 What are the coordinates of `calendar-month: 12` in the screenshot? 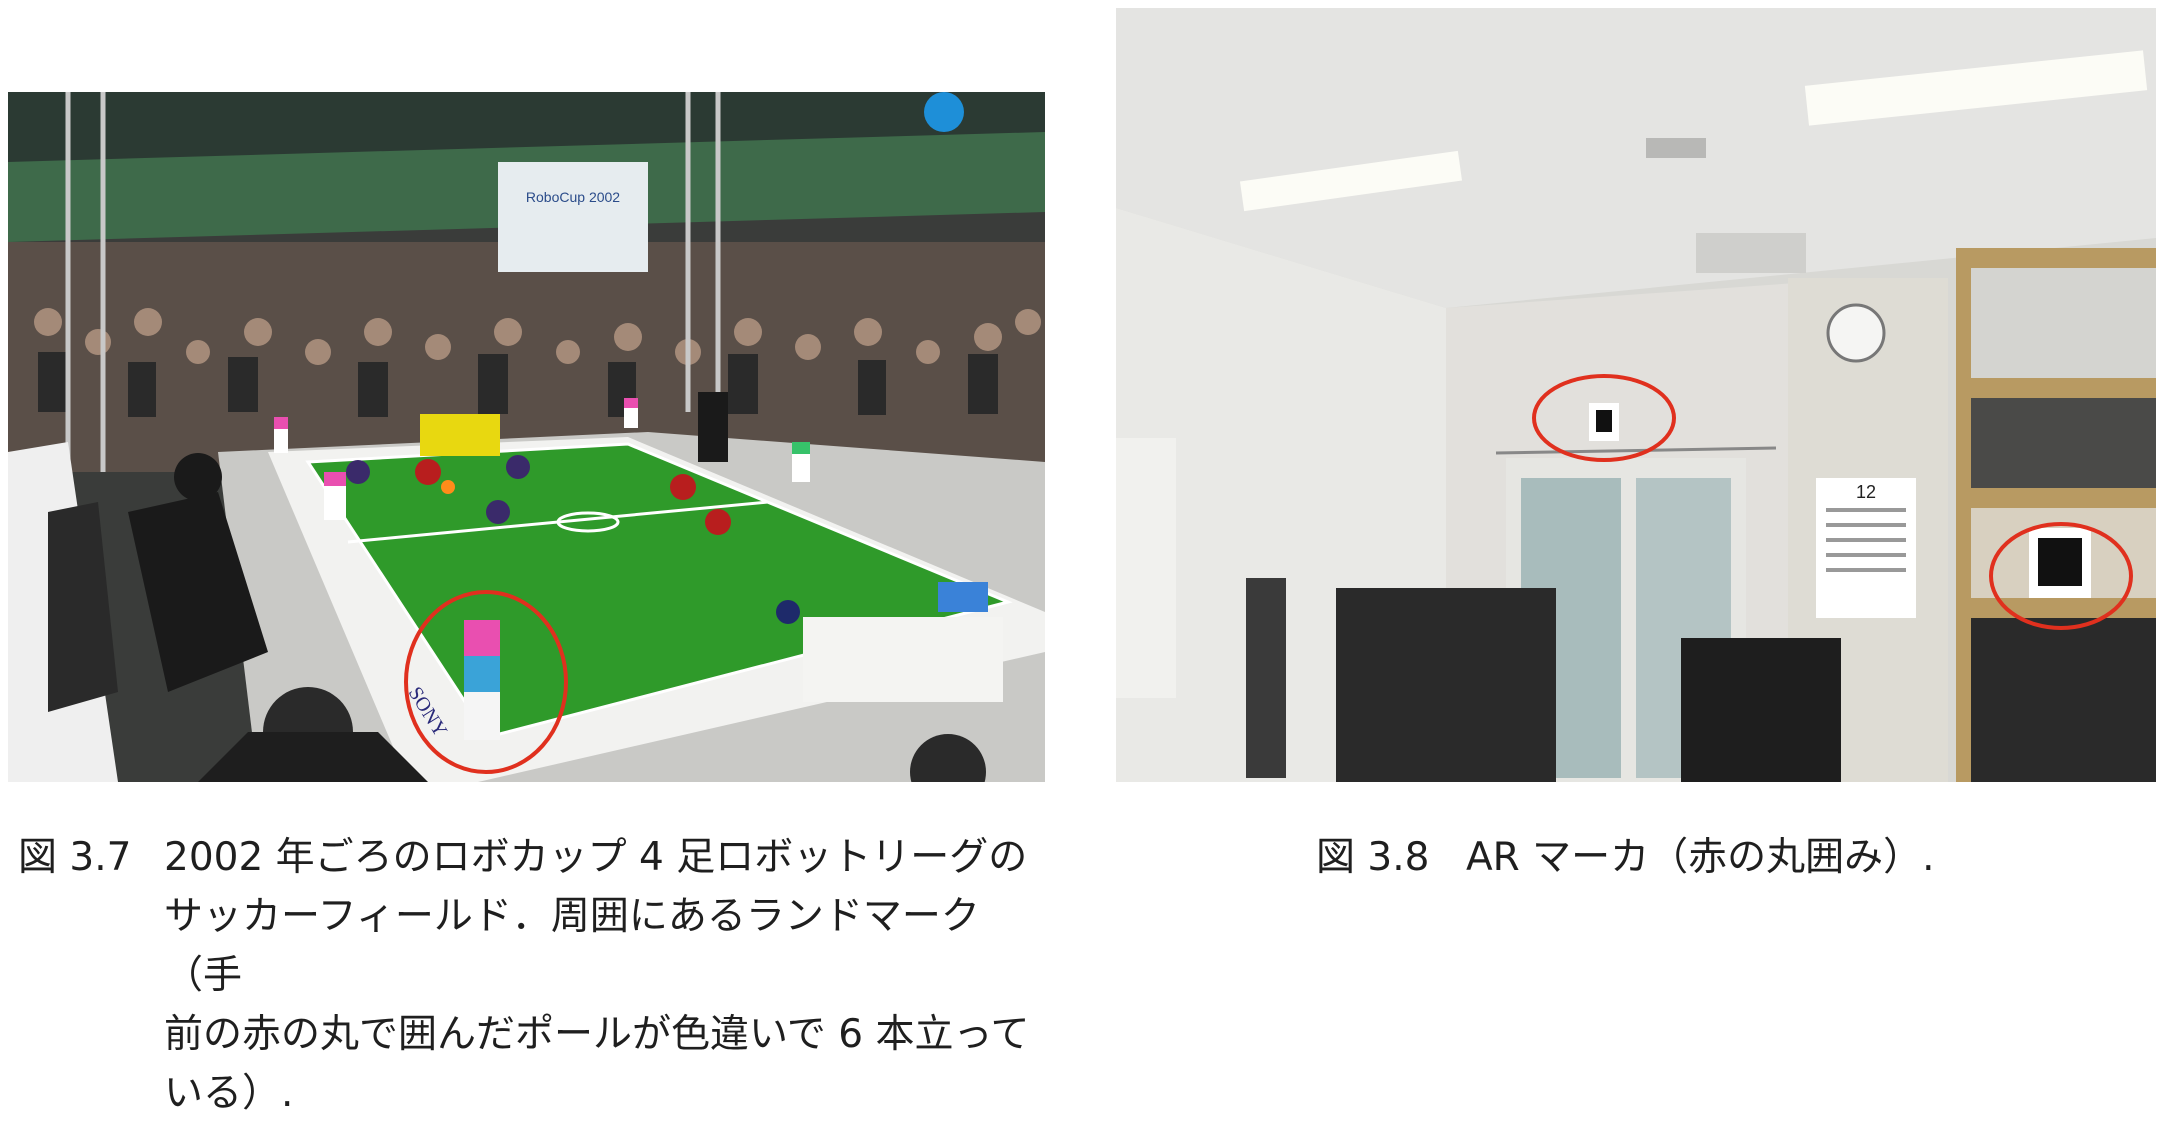 It's located at (1866, 492).